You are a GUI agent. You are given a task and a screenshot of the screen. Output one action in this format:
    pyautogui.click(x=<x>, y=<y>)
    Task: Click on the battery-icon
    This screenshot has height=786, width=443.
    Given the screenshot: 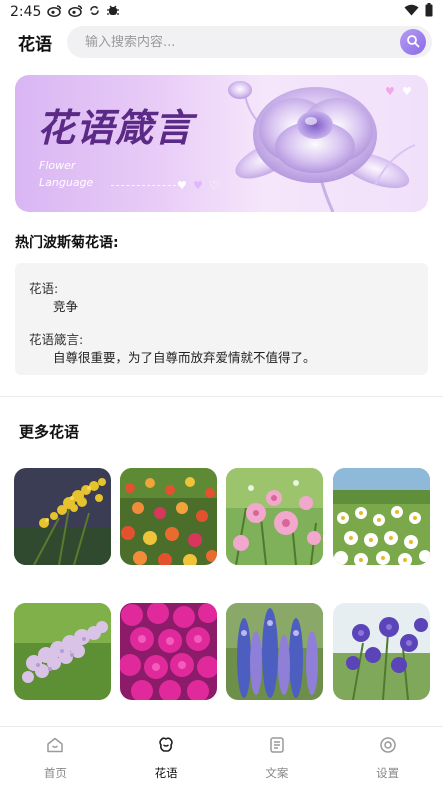 What is the action you would take?
    pyautogui.click(x=429, y=12)
    